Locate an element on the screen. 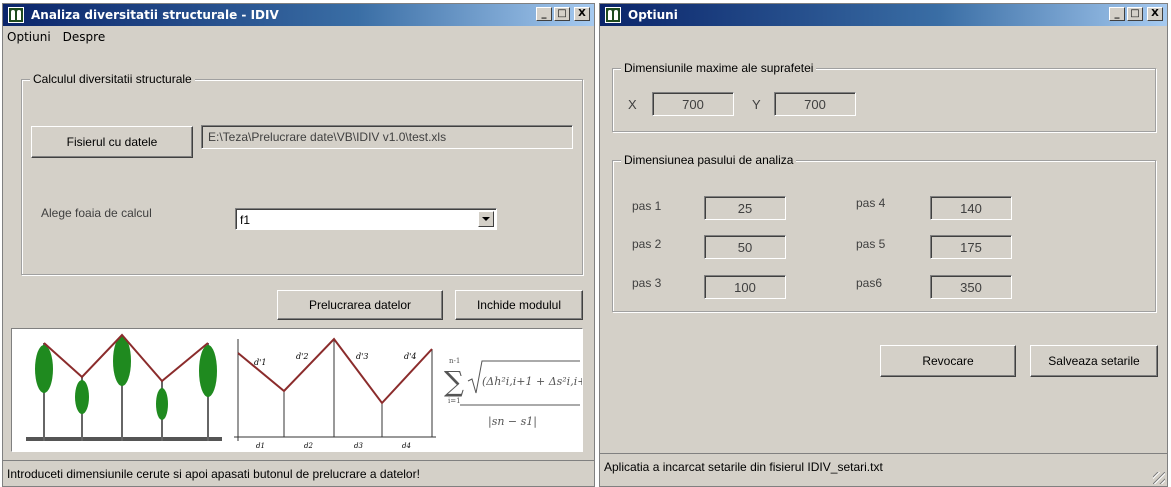 The image size is (1171, 487). menu-bar: Optiuni Despre is located at coordinates (56, 37).